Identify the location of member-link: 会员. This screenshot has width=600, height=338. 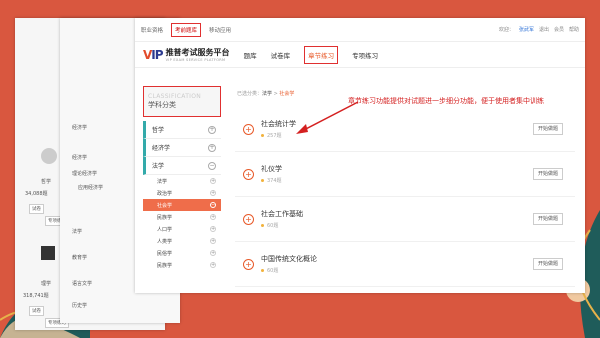
(559, 29).